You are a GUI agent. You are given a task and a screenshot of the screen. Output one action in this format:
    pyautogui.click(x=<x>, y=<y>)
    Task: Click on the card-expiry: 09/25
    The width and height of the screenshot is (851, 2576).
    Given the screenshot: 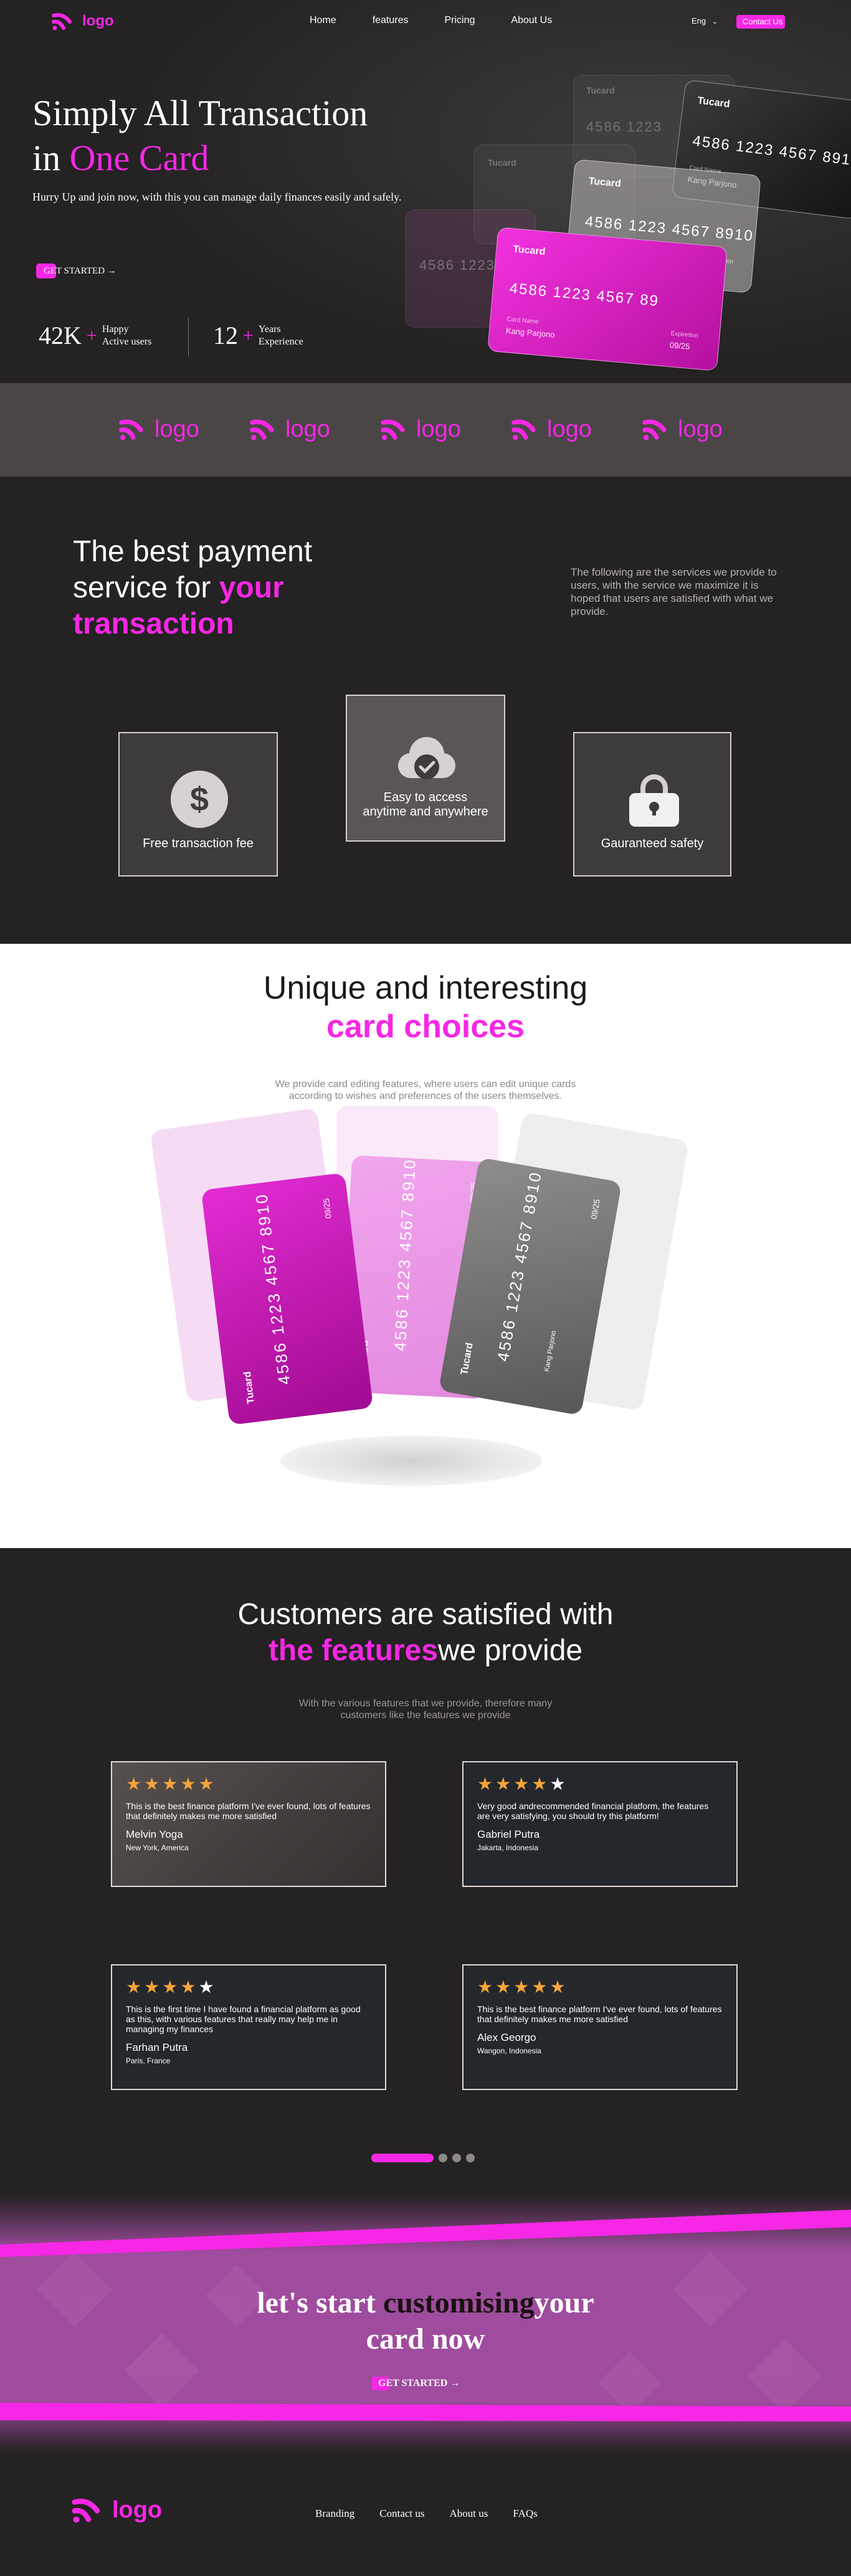 What is the action you would take?
    pyautogui.click(x=680, y=346)
    